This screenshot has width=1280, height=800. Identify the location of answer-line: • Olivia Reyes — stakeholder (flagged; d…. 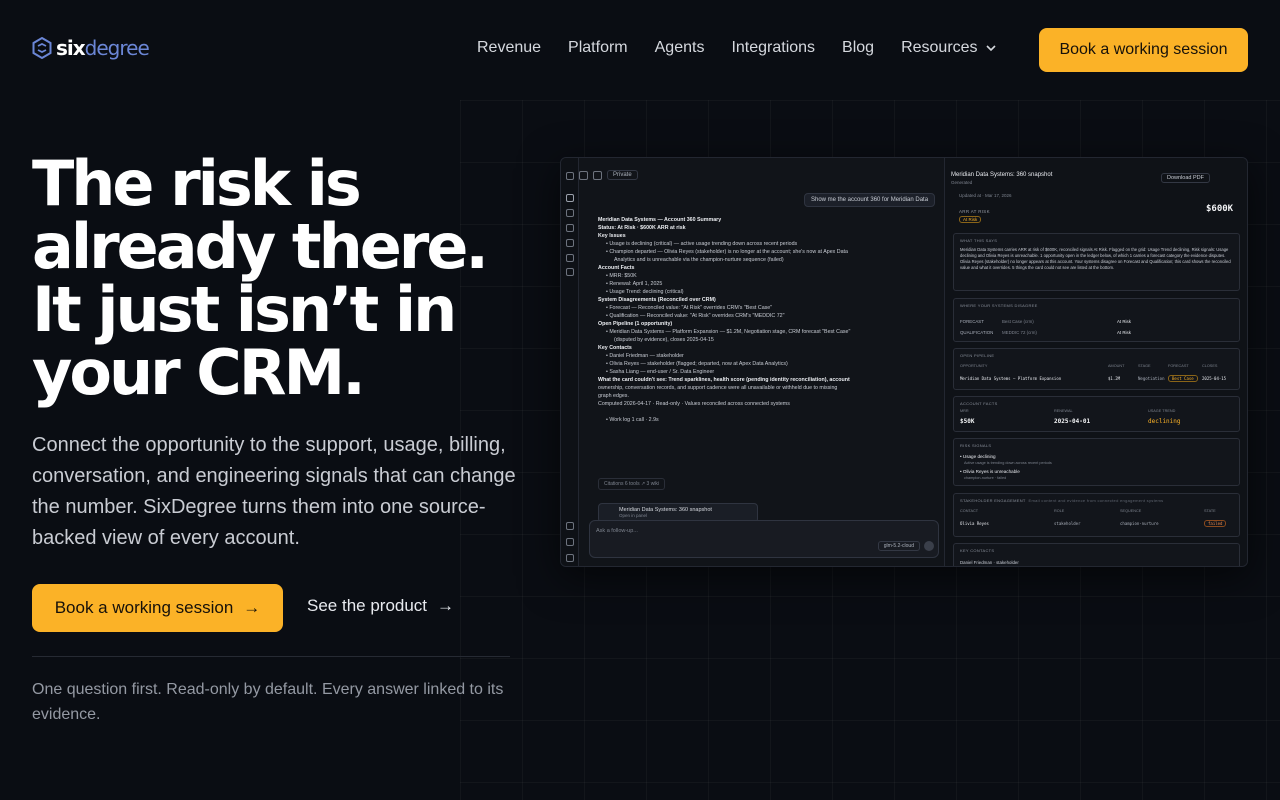
(697, 364).